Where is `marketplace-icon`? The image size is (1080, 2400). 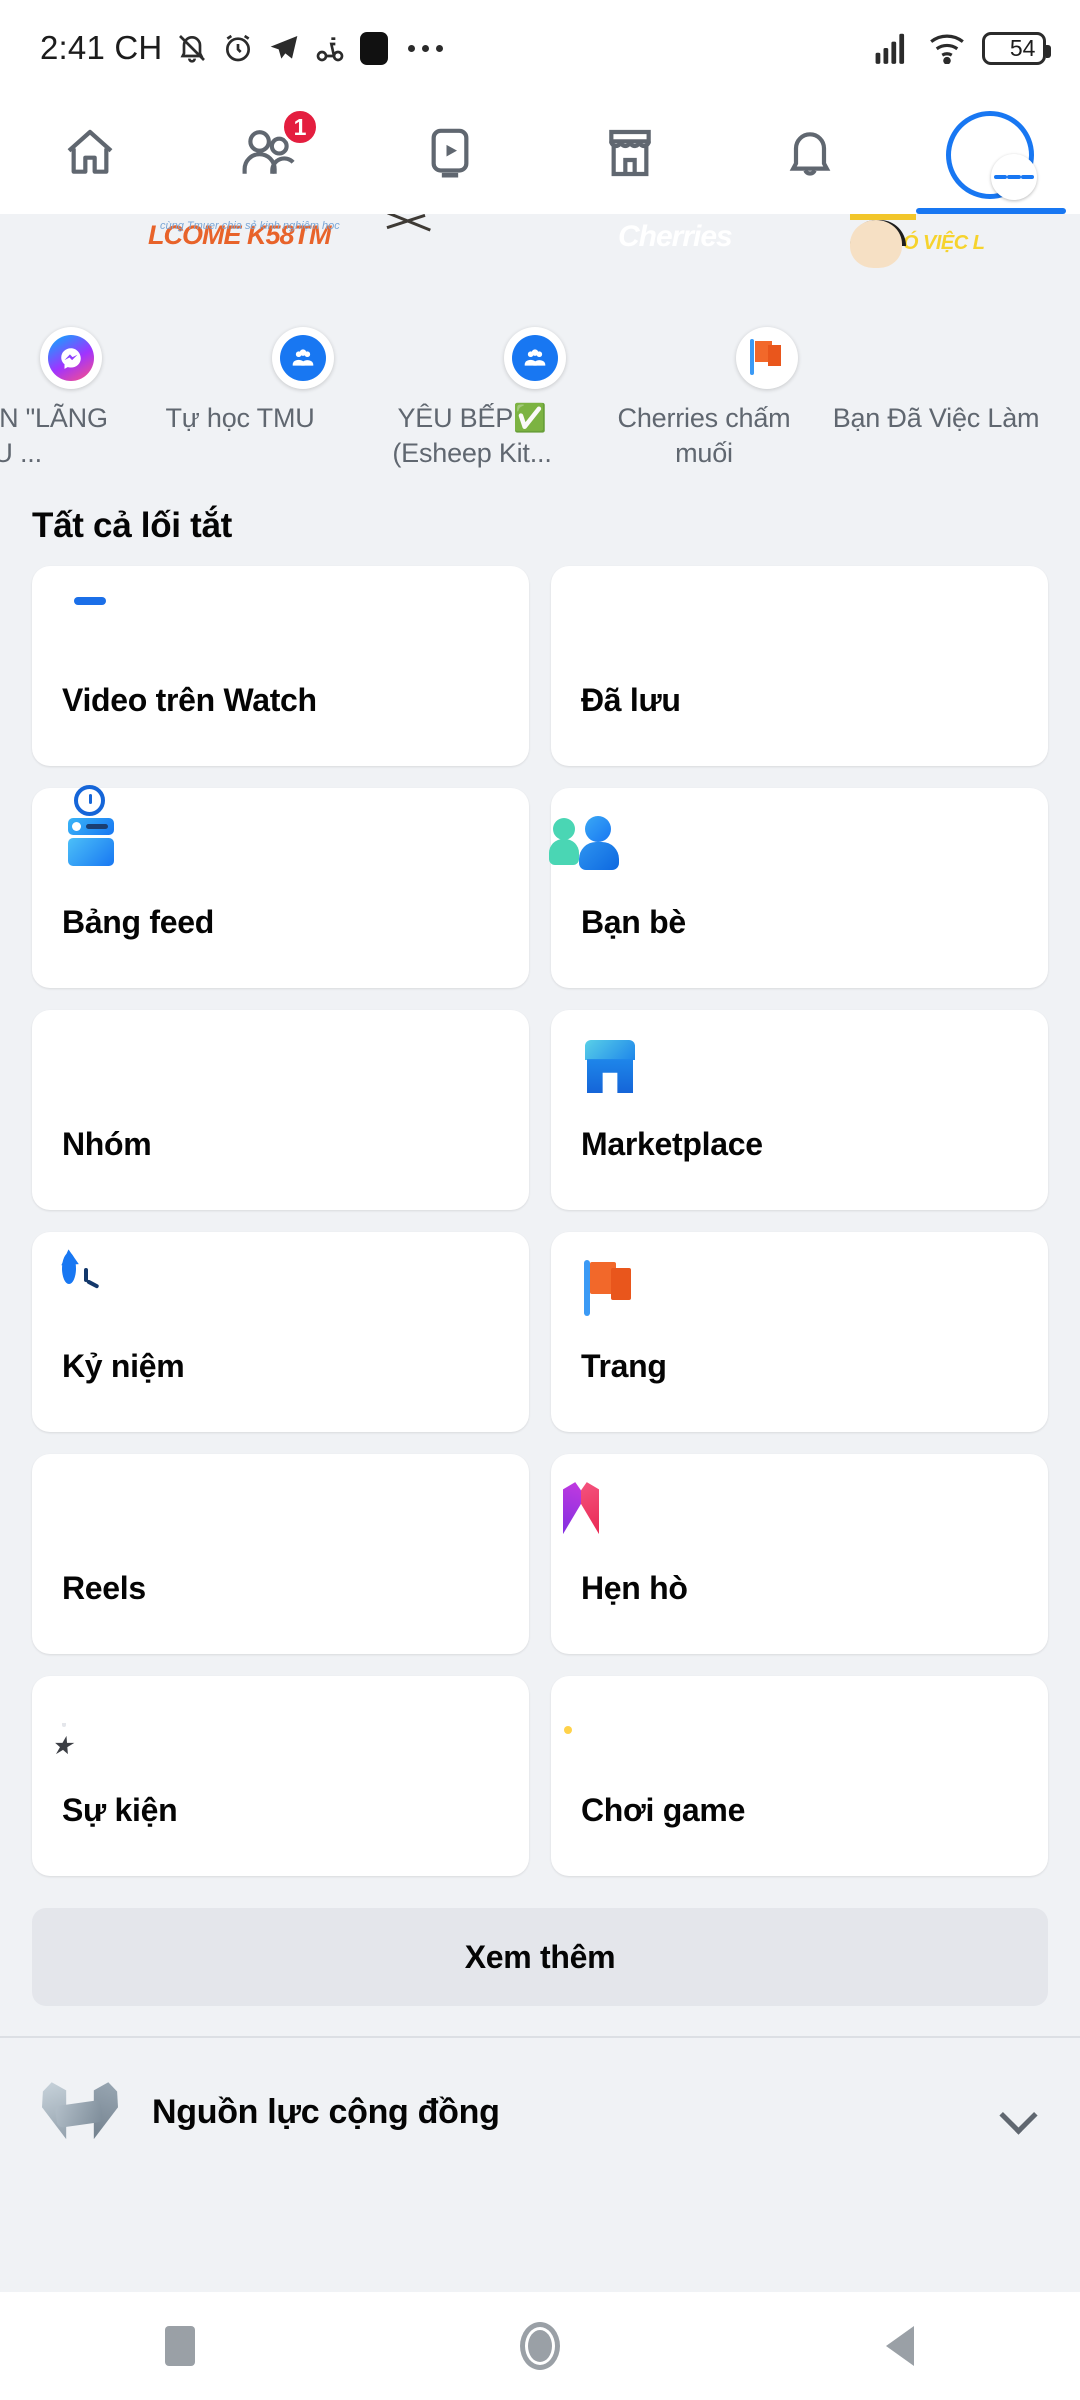 marketplace-icon is located at coordinates (612, 1069).